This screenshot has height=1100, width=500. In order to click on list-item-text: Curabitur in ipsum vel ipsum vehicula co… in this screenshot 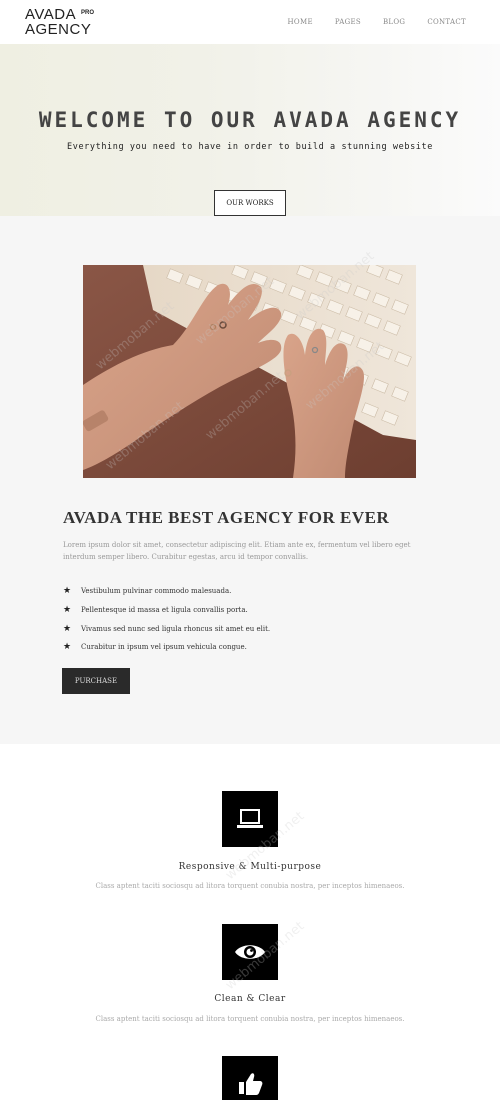, I will do `click(164, 647)`.